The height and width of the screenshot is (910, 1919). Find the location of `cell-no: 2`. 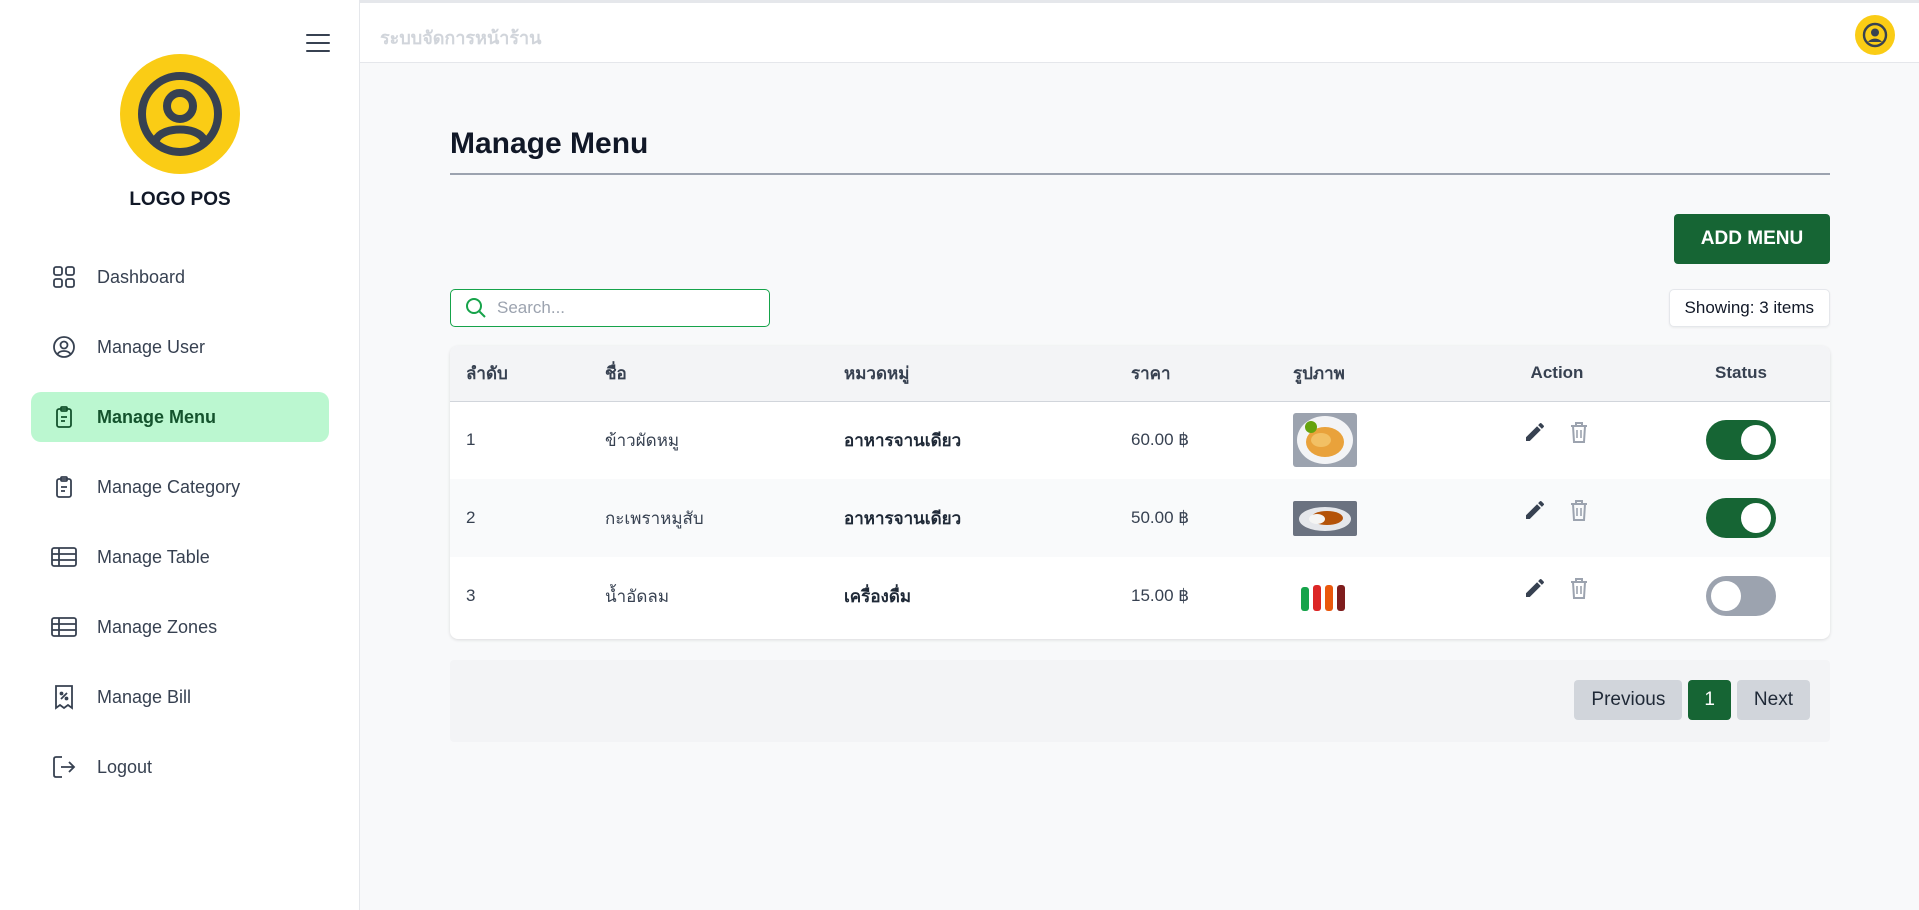

cell-no: 2 is located at coordinates (471, 517).